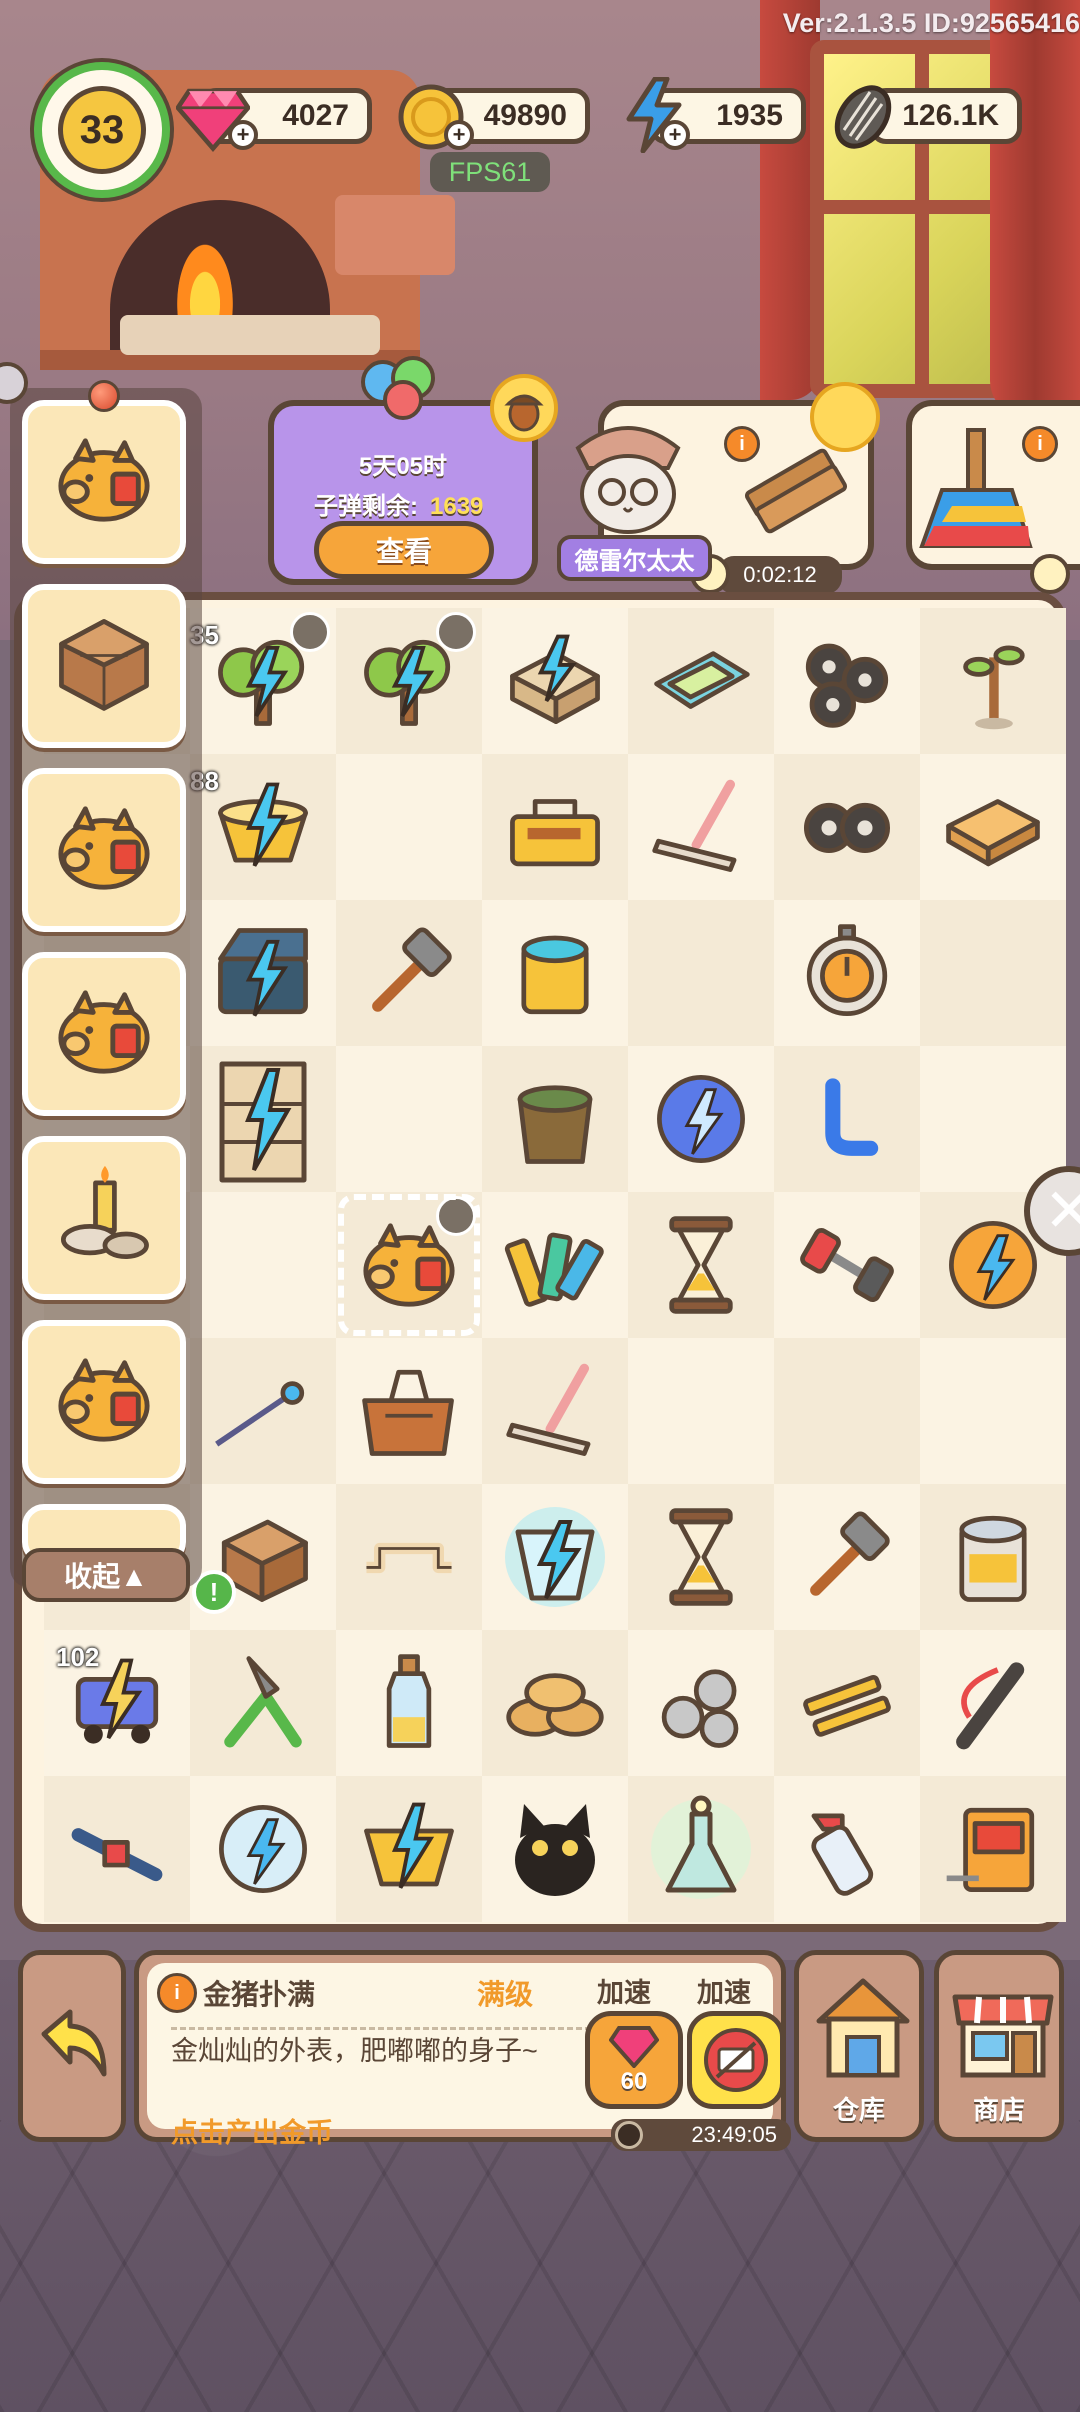 The height and width of the screenshot is (2412, 1080). I want to click on collapse-queue-button: 收起▲, so click(106, 1575).